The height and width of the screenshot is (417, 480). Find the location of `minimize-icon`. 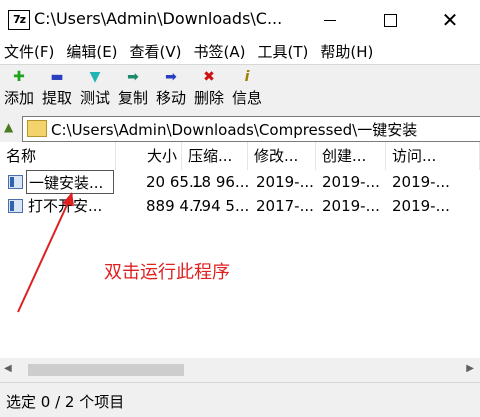

minimize-icon is located at coordinates (330, 20).